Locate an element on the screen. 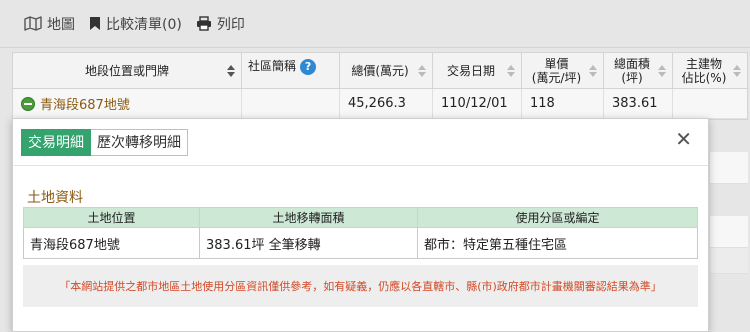 Image resolution: width=750 pixels, height=332 pixels. cell-date: 110/12/01 is located at coordinates (477, 103).